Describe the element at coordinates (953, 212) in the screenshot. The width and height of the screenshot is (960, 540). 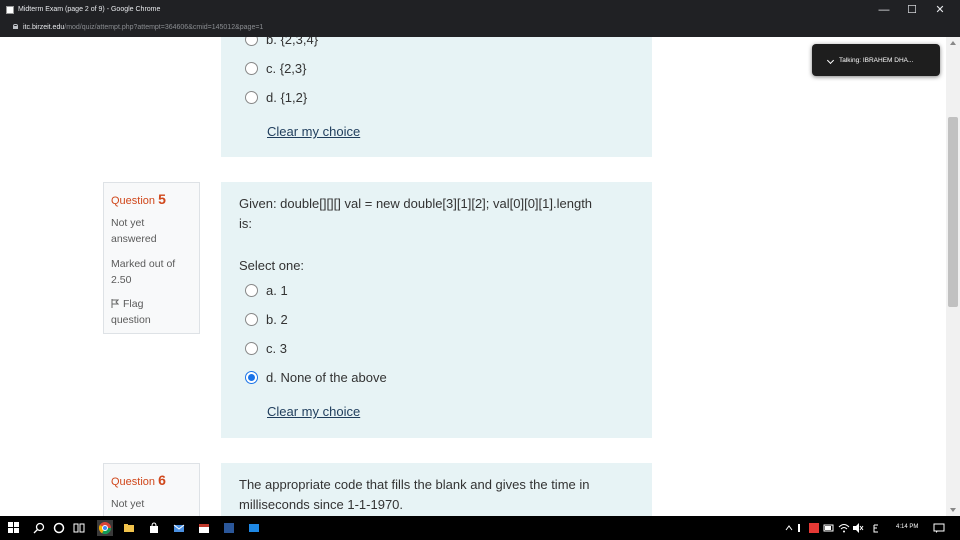
I see `scrollbar-thumb` at that location.